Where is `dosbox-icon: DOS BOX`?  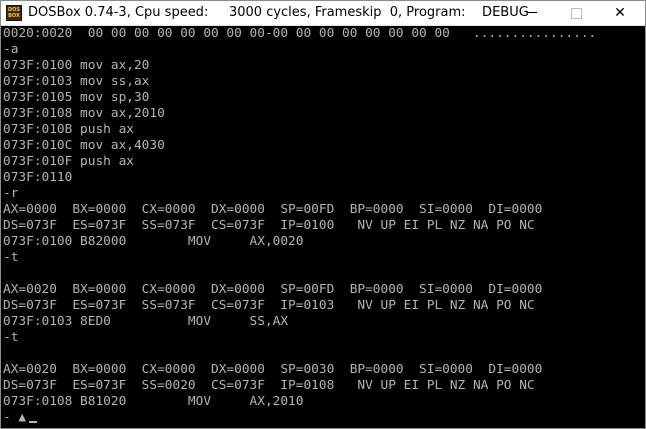 dosbox-icon: DOS BOX is located at coordinates (14, 13).